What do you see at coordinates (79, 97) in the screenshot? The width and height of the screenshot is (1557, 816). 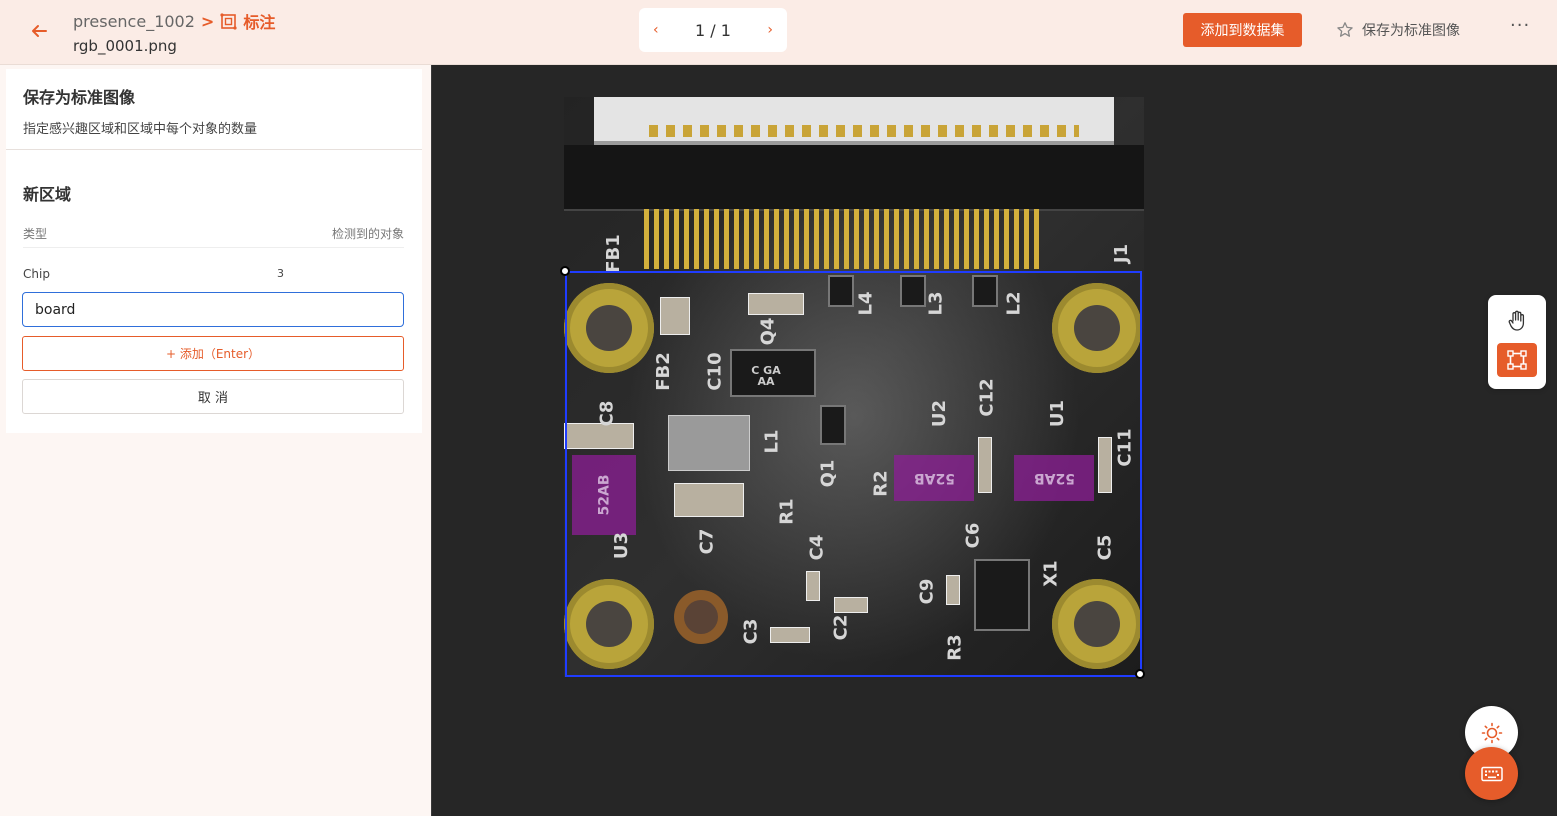 I see `panel-title: 保存为标准图像` at bounding box center [79, 97].